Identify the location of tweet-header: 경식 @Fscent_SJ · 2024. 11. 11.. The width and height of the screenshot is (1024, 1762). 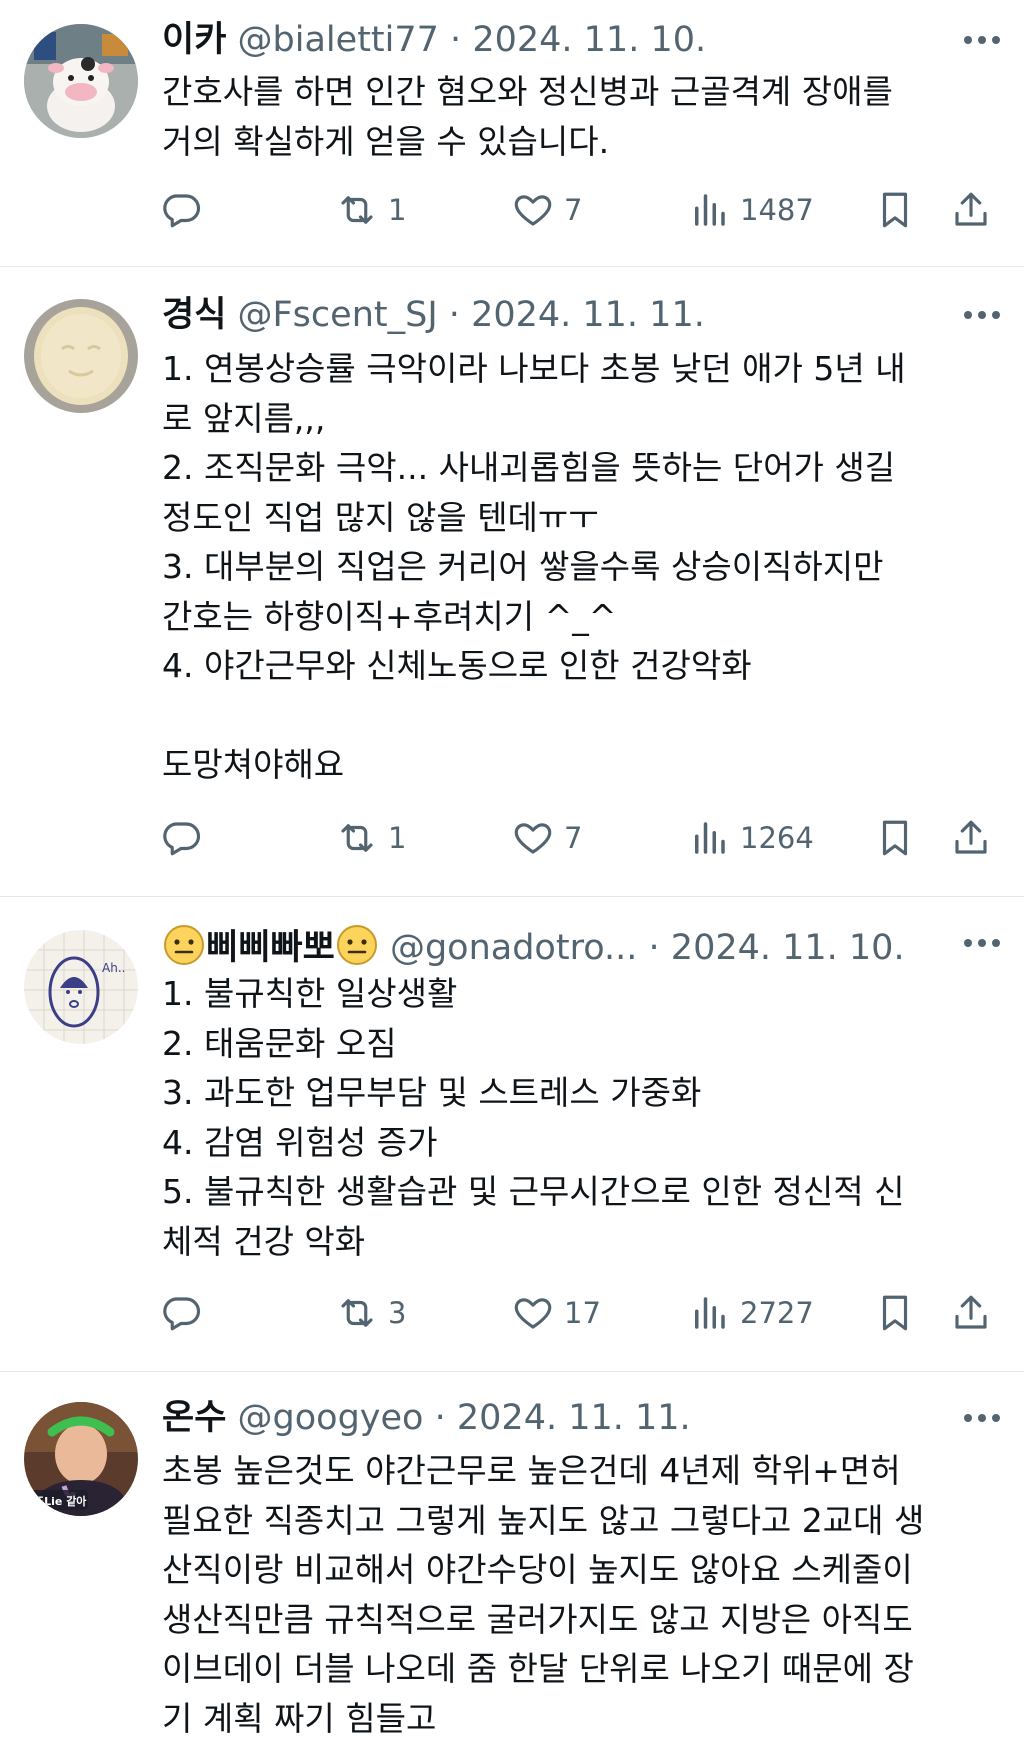
(583, 317).